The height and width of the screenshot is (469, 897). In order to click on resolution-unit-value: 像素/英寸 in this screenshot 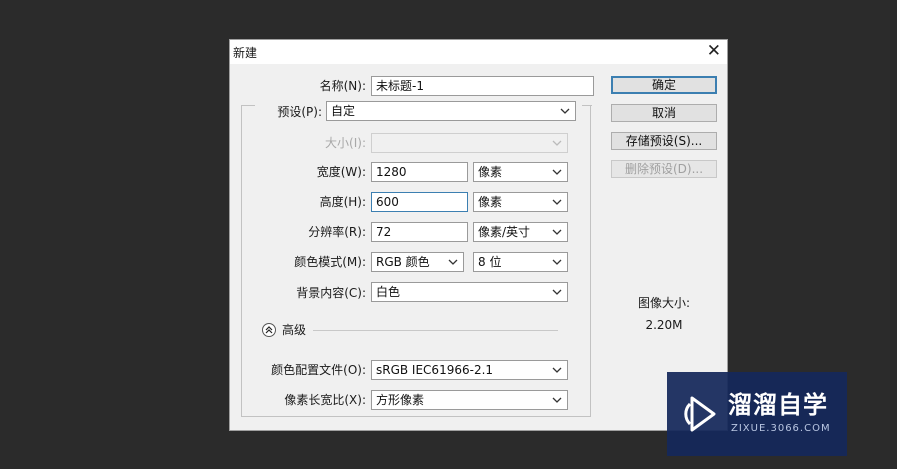, I will do `click(504, 232)`.